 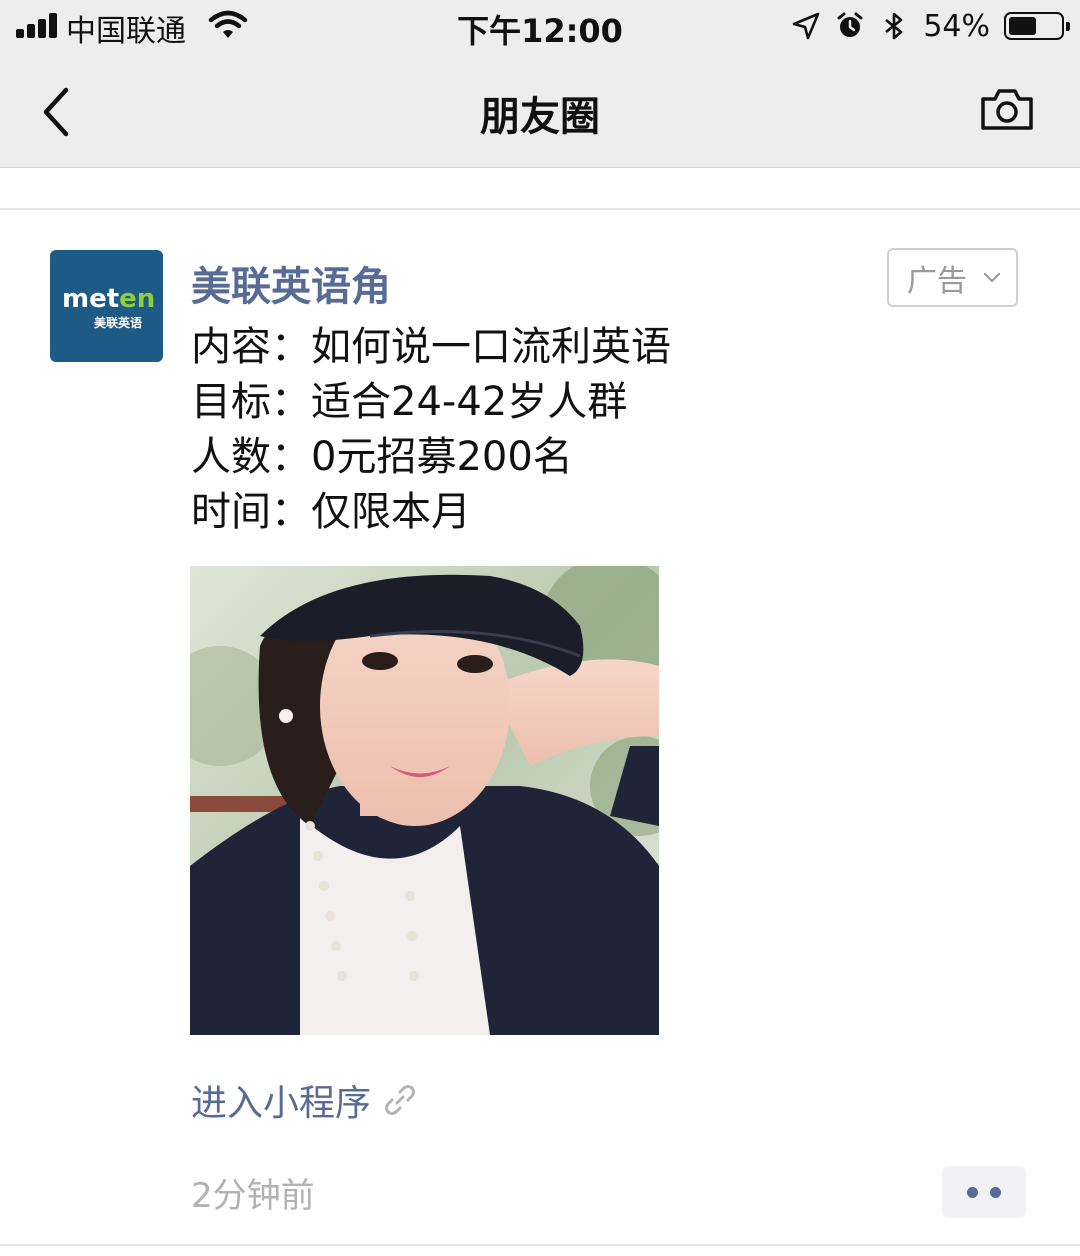 What do you see at coordinates (253, 1196) in the screenshot?
I see `post-timestamp: 2分钟前` at bounding box center [253, 1196].